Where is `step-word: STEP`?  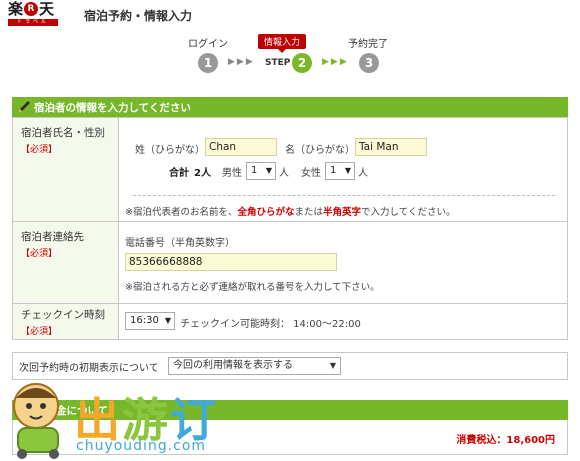 step-word: STEP is located at coordinates (278, 63).